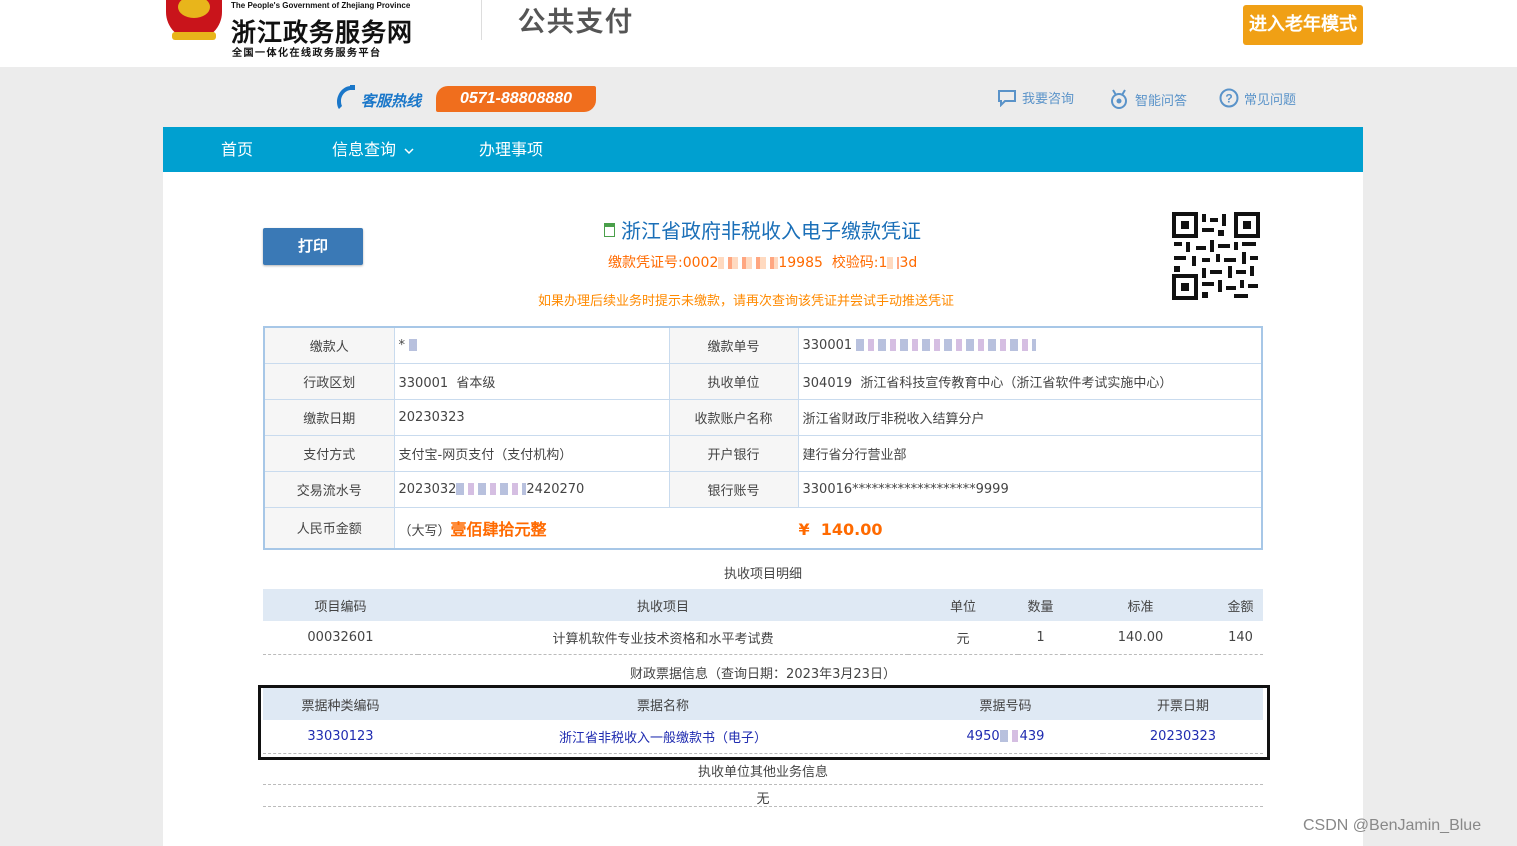 This screenshot has width=1517, height=846. I want to click on unit-value: 304019 浙江省科技宣传教育中心（浙江省软件考试实施中心）, so click(1030, 381).